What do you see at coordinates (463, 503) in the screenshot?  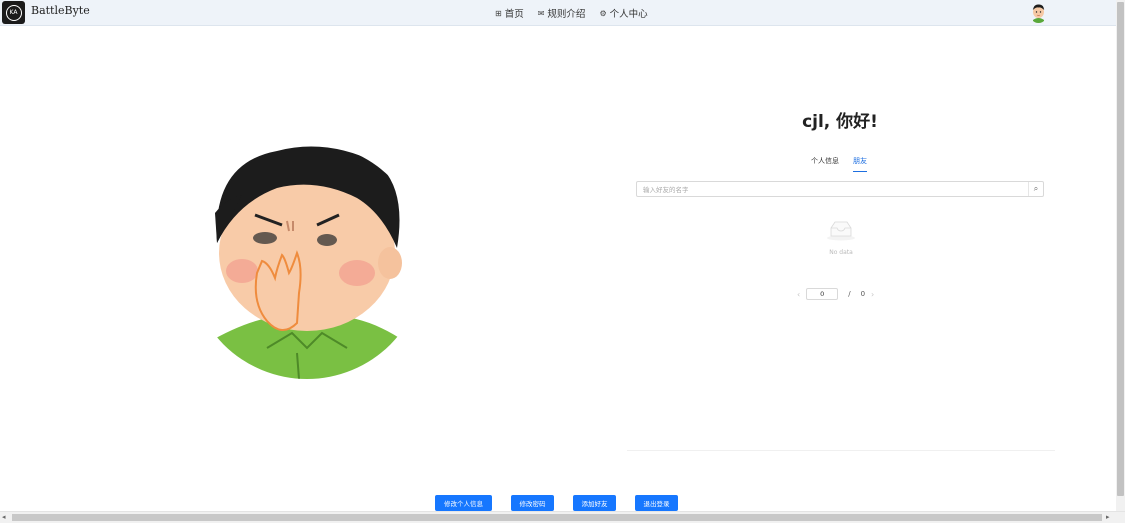 I see `edit-info-button: 修改个人信息` at bounding box center [463, 503].